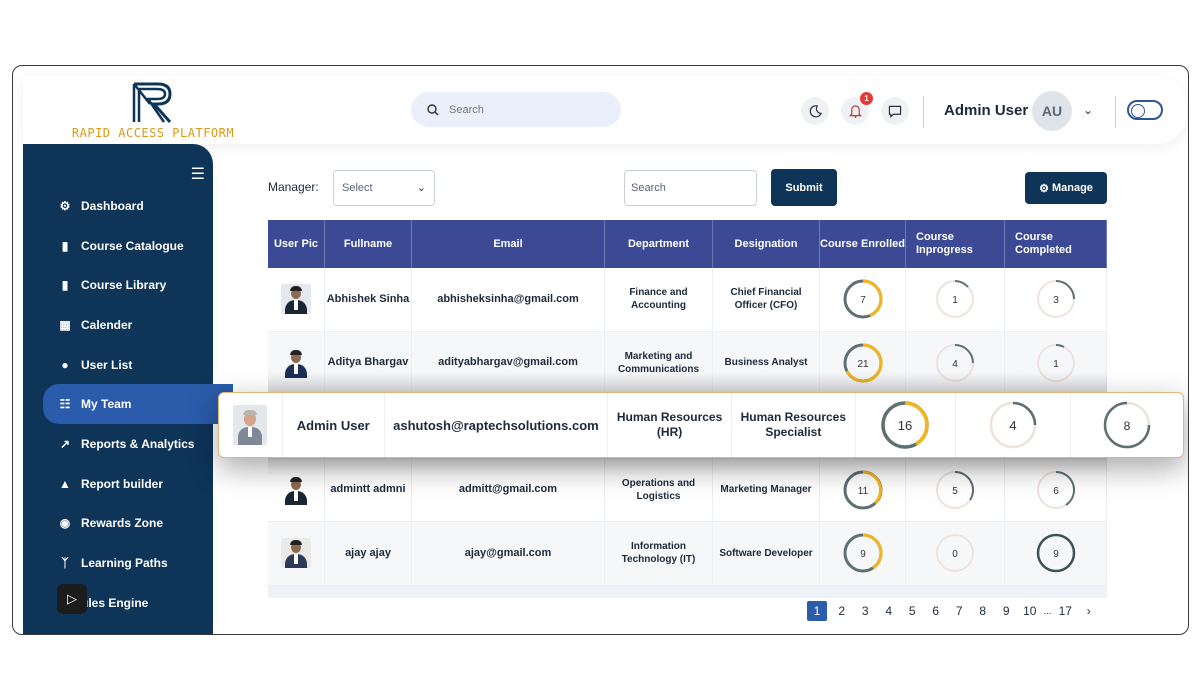  I want to click on inprogress-progress-ring: 0, so click(955, 553).